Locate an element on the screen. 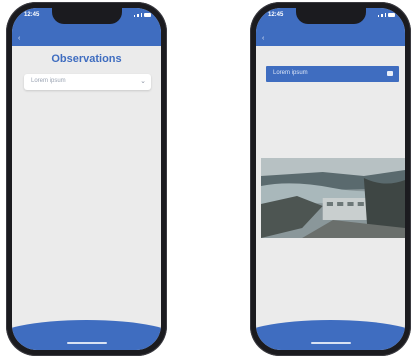  coastal-photo is located at coordinates (333, 198).